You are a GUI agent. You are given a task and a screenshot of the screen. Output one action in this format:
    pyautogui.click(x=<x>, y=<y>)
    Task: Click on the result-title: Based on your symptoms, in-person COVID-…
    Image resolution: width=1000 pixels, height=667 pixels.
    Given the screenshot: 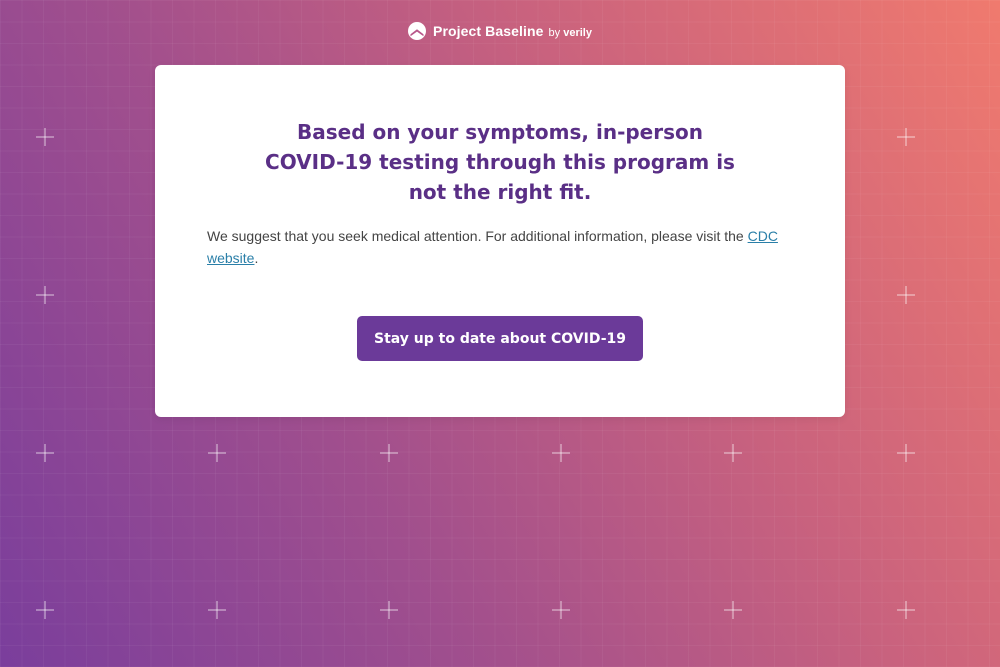 What is the action you would take?
    pyautogui.click(x=500, y=162)
    